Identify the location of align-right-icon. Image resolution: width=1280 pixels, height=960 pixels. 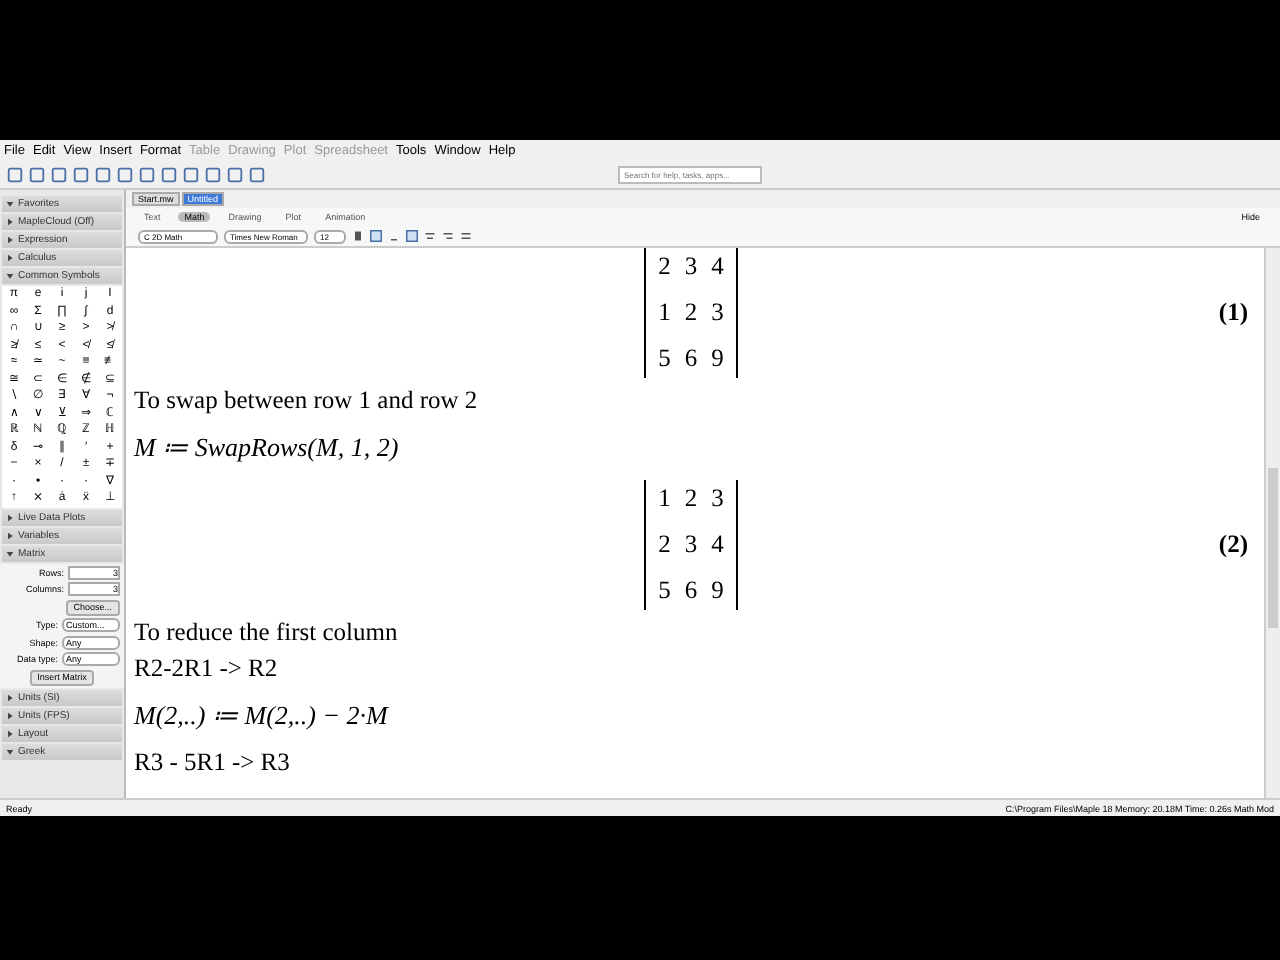
(448, 236).